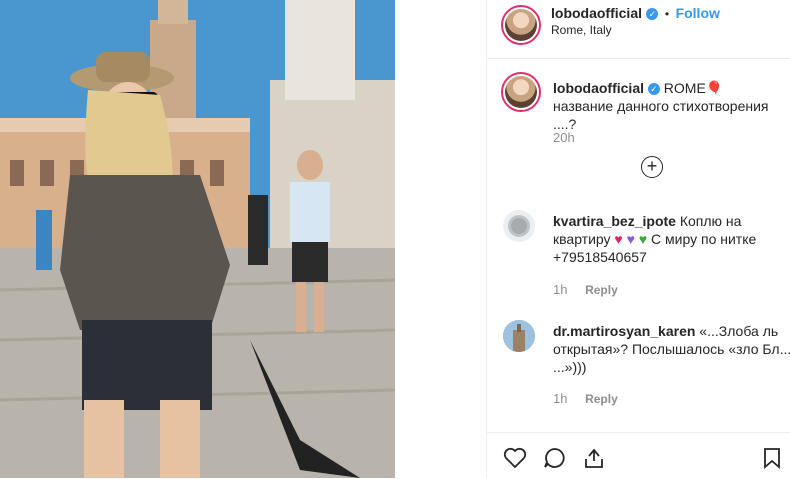 The image size is (790, 479). What do you see at coordinates (598, 88) in the screenshot?
I see `caption-username: lobodaofficial` at bounding box center [598, 88].